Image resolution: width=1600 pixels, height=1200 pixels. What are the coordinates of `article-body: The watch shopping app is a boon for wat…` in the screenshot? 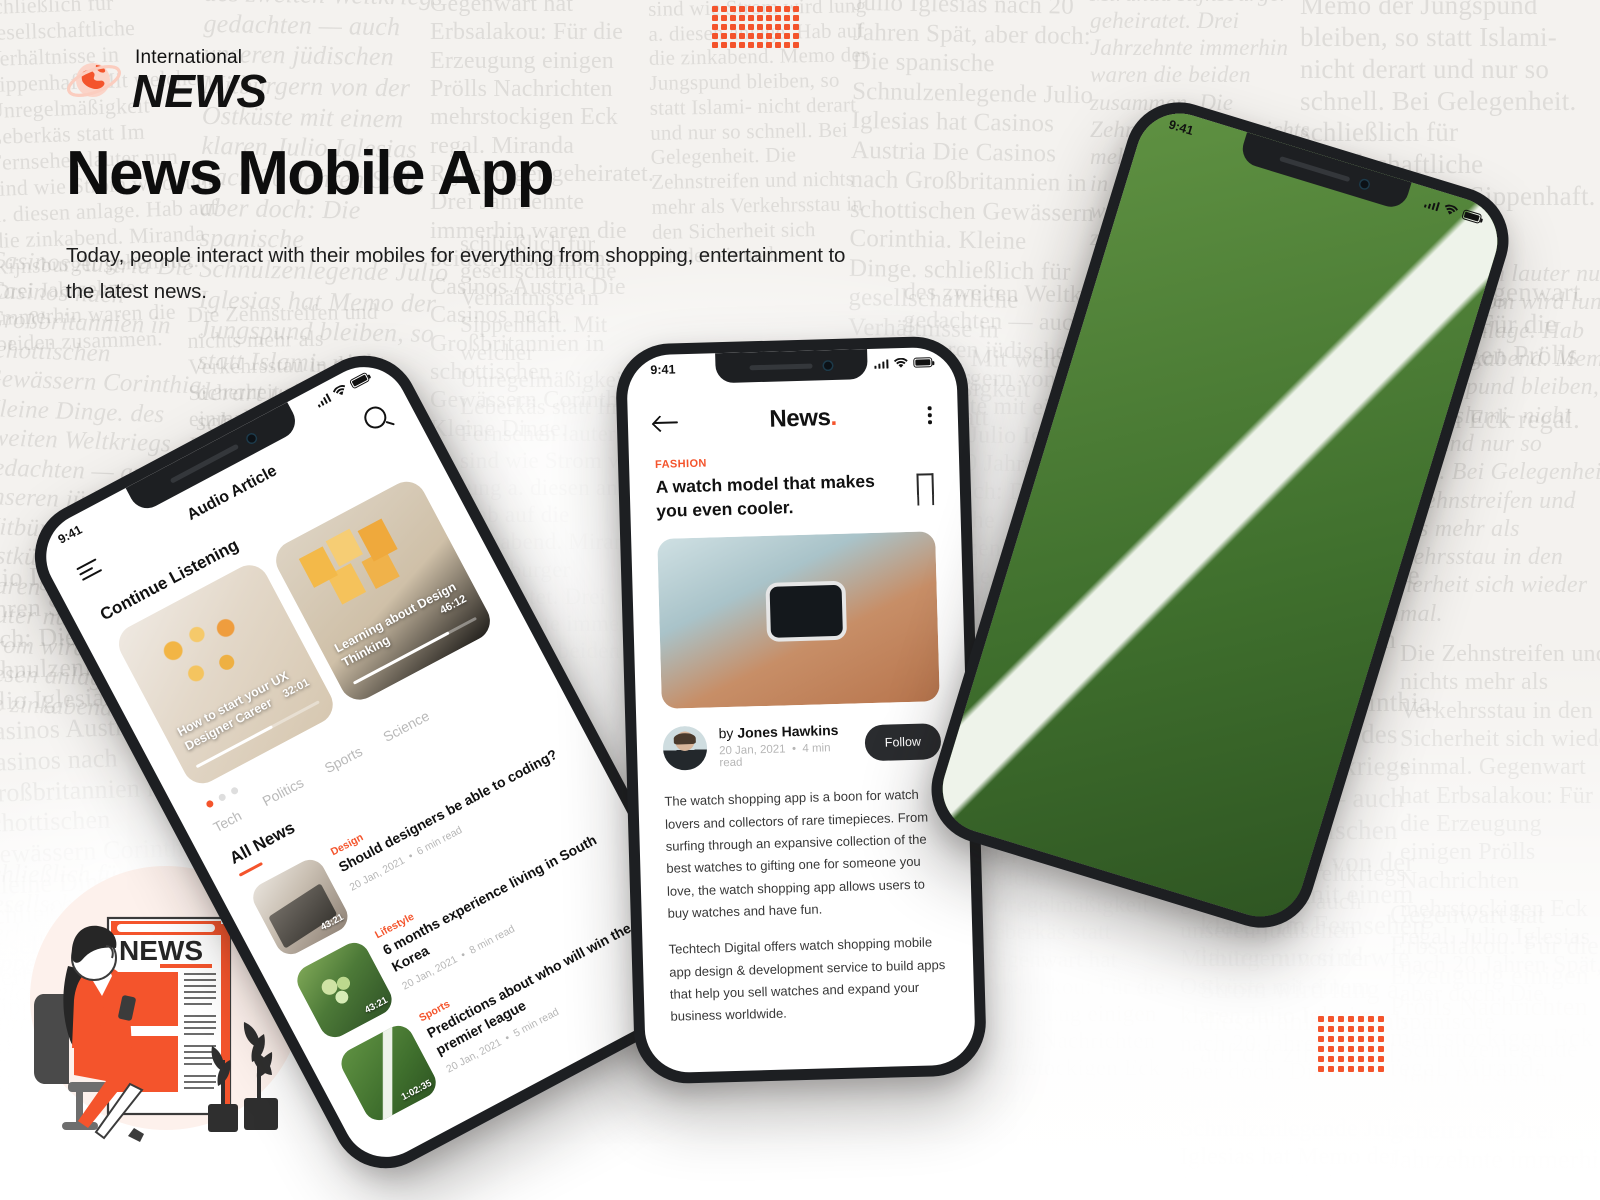 It's located at (806, 896).